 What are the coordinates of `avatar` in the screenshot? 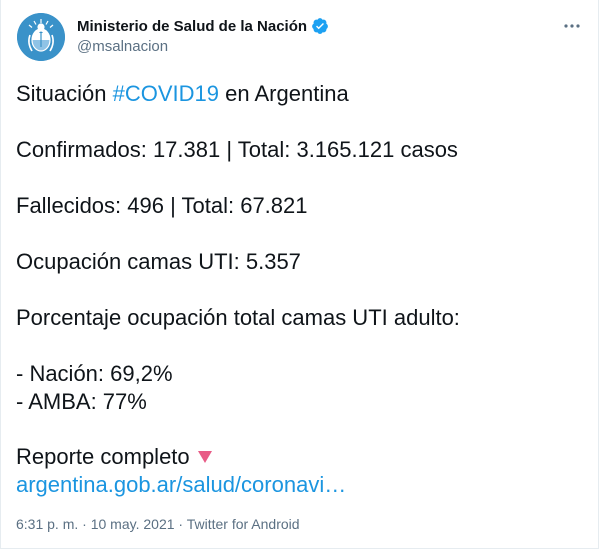 It's located at (41, 37).